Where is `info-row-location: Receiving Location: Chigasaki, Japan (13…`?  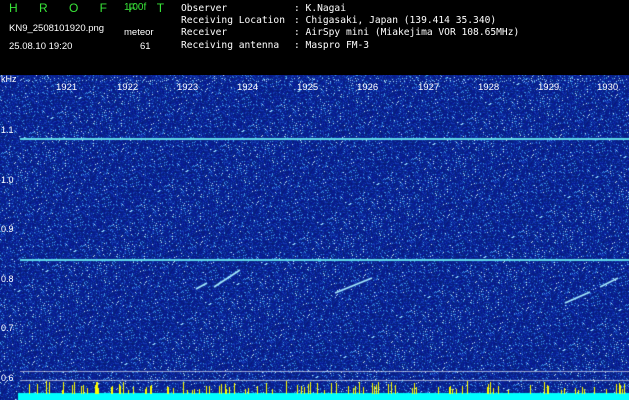
info-row-location: Receiving Location: Chigasaki, Japan (13… is located at coordinates (339, 21).